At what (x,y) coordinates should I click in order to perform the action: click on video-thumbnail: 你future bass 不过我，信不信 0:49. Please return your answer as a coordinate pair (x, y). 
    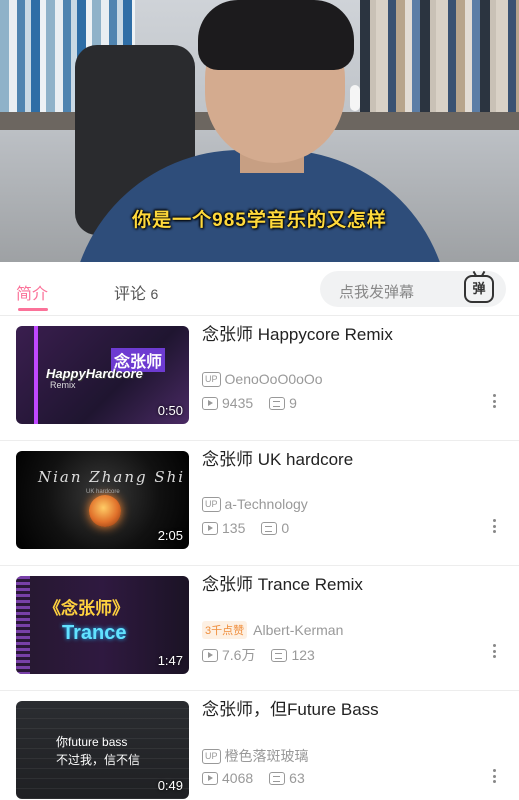
    Looking at the image, I should click on (102, 750).